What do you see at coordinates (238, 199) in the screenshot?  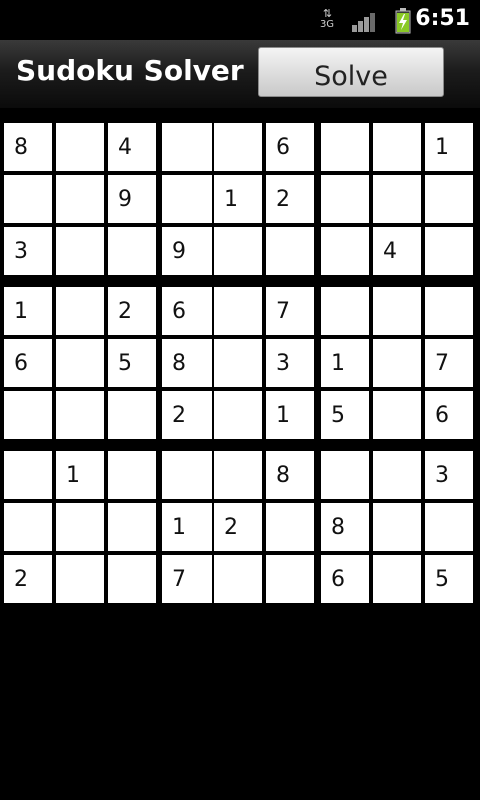 I see `sudoku-cell-r2c5: 1` at bounding box center [238, 199].